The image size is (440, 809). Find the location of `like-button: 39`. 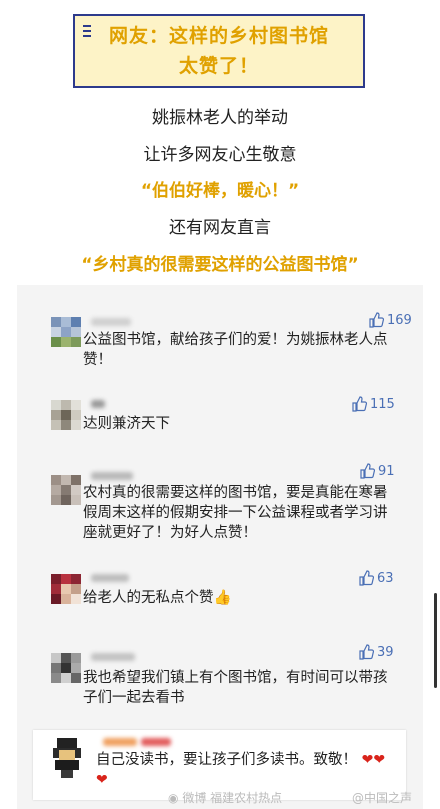

like-button: 39 is located at coordinates (376, 652).